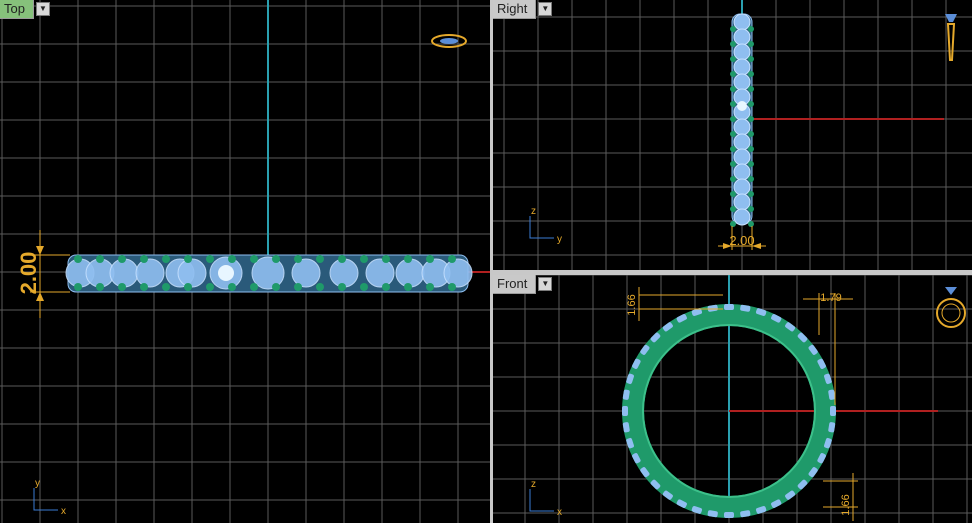 The width and height of the screenshot is (972, 523). What do you see at coordinates (17, 9) in the screenshot?
I see `viewport-label-top: Top` at bounding box center [17, 9].